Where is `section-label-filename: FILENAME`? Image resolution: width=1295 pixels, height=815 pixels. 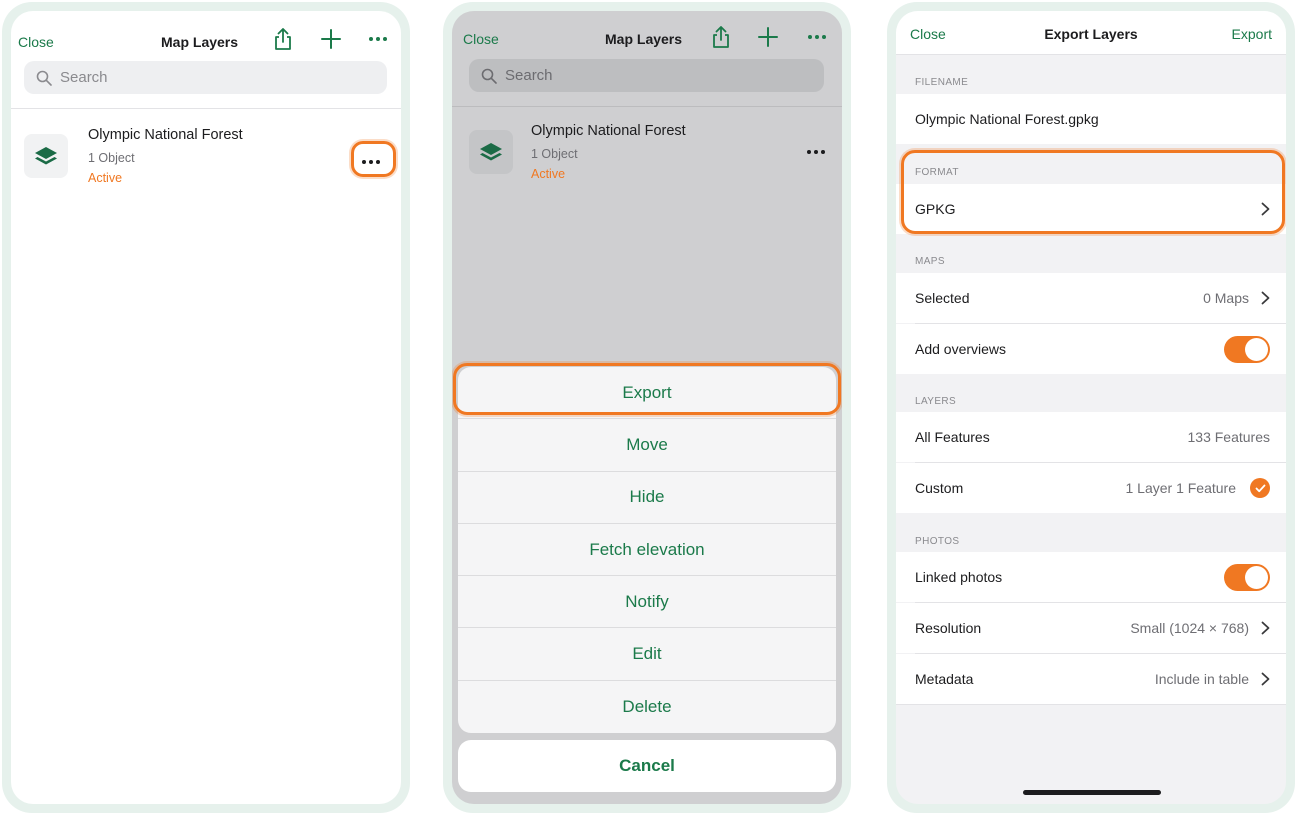 section-label-filename: FILENAME is located at coordinates (942, 82).